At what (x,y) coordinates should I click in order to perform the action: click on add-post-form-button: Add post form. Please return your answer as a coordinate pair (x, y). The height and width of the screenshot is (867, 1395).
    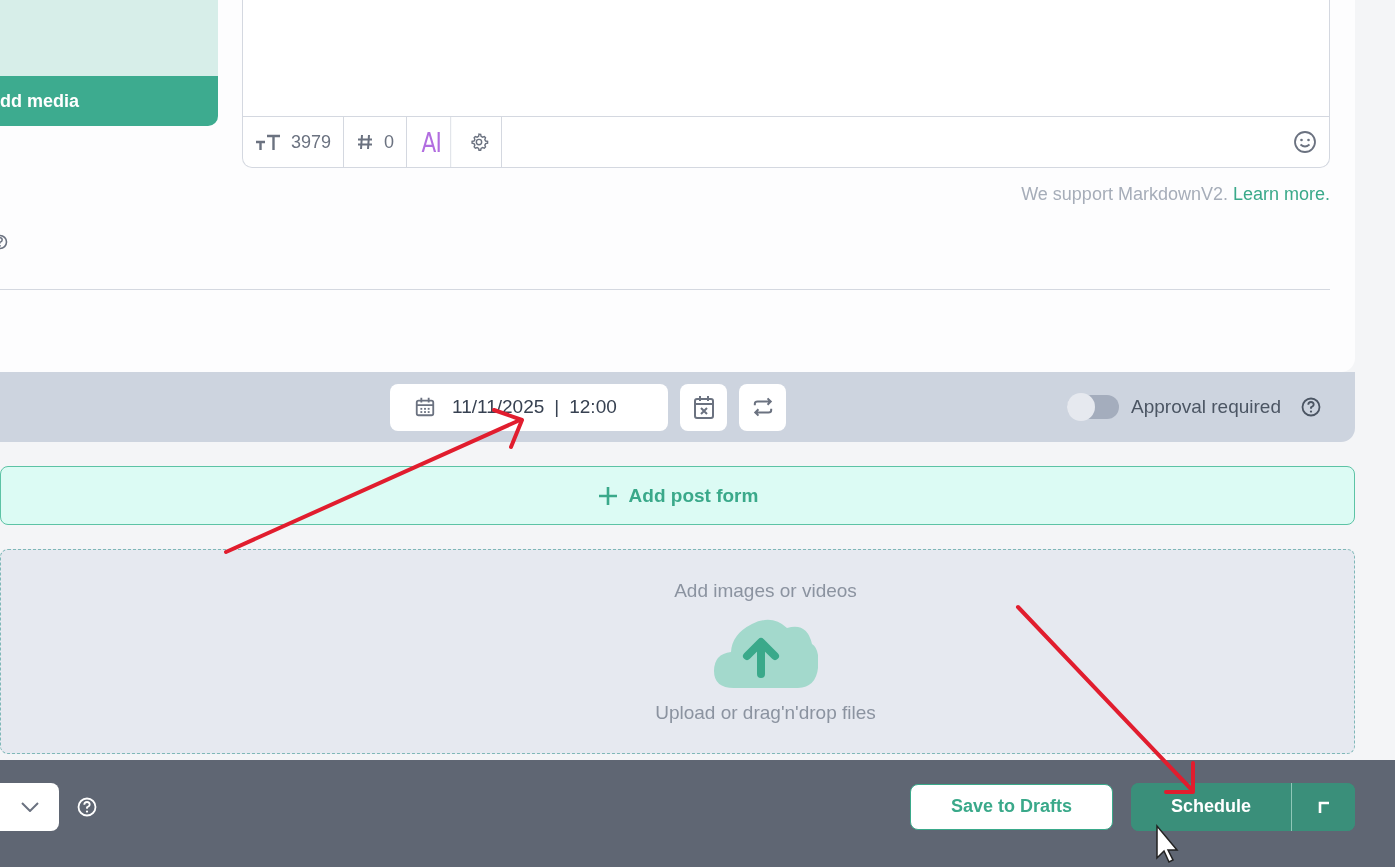
    Looking at the image, I should click on (677, 495).